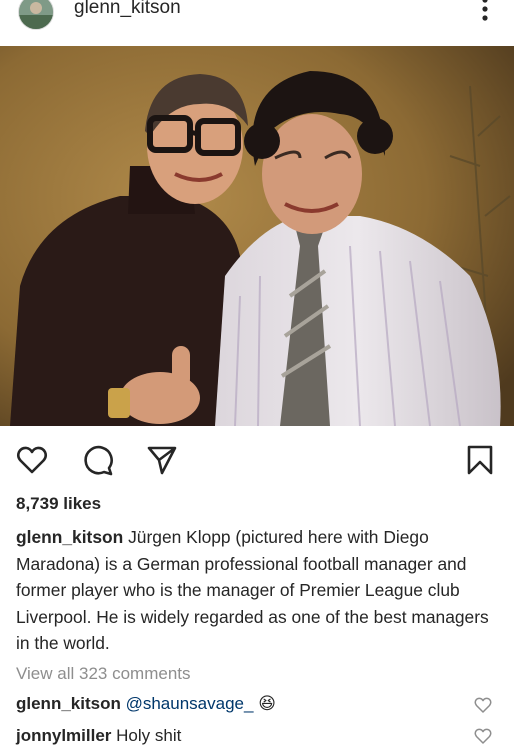 The height and width of the screenshot is (750, 514). I want to click on post-username: glenn_kitson, so click(127, 9).